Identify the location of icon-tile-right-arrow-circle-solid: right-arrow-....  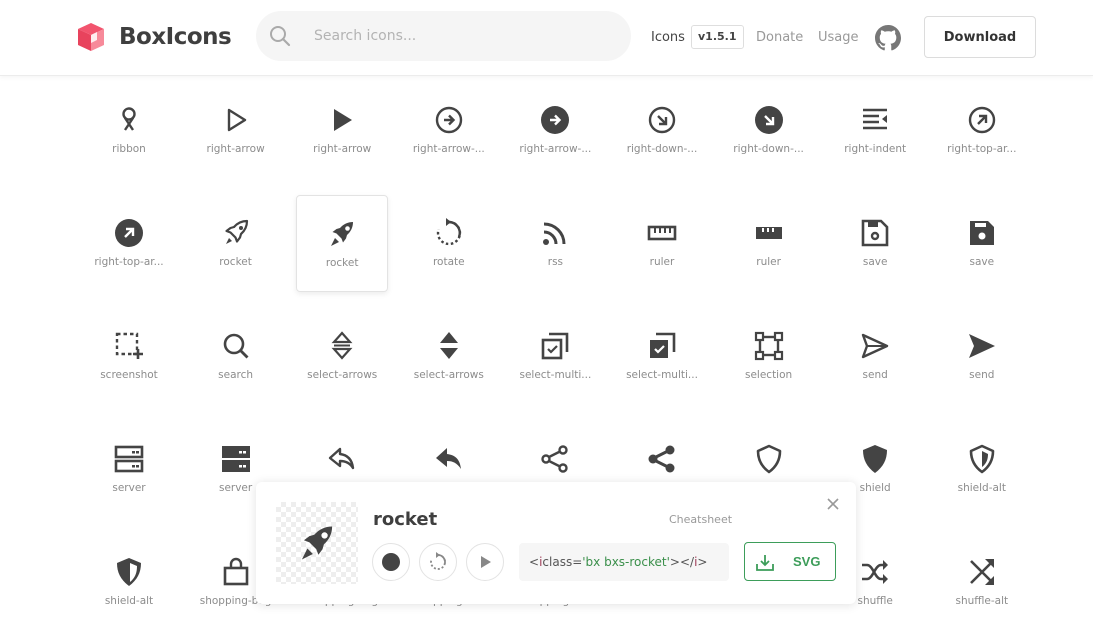
(555, 130).